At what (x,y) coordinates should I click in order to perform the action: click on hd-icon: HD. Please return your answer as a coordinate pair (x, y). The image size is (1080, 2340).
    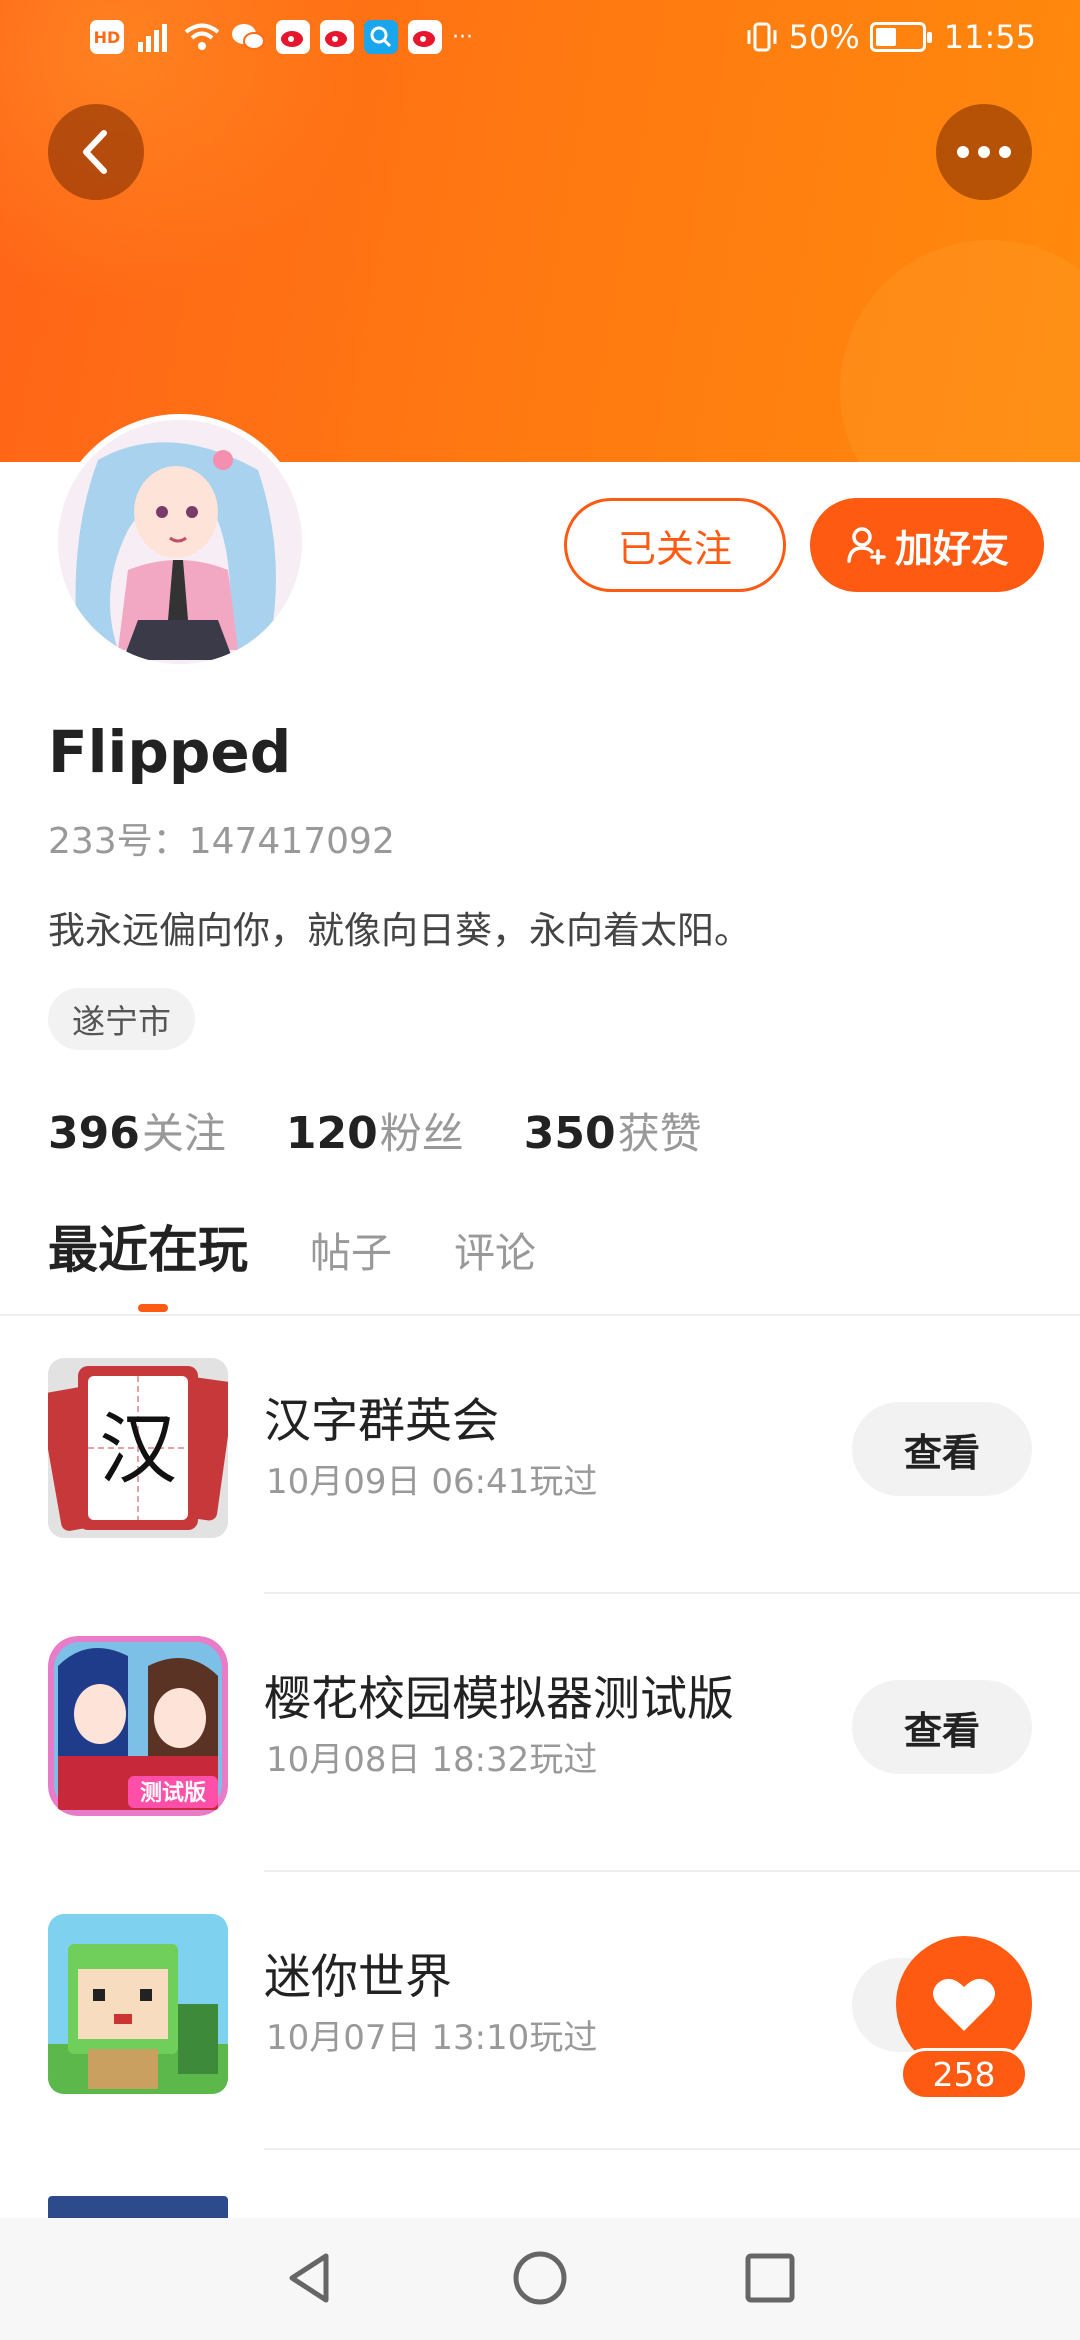
    Looking at the image, I should click on (107, 37).